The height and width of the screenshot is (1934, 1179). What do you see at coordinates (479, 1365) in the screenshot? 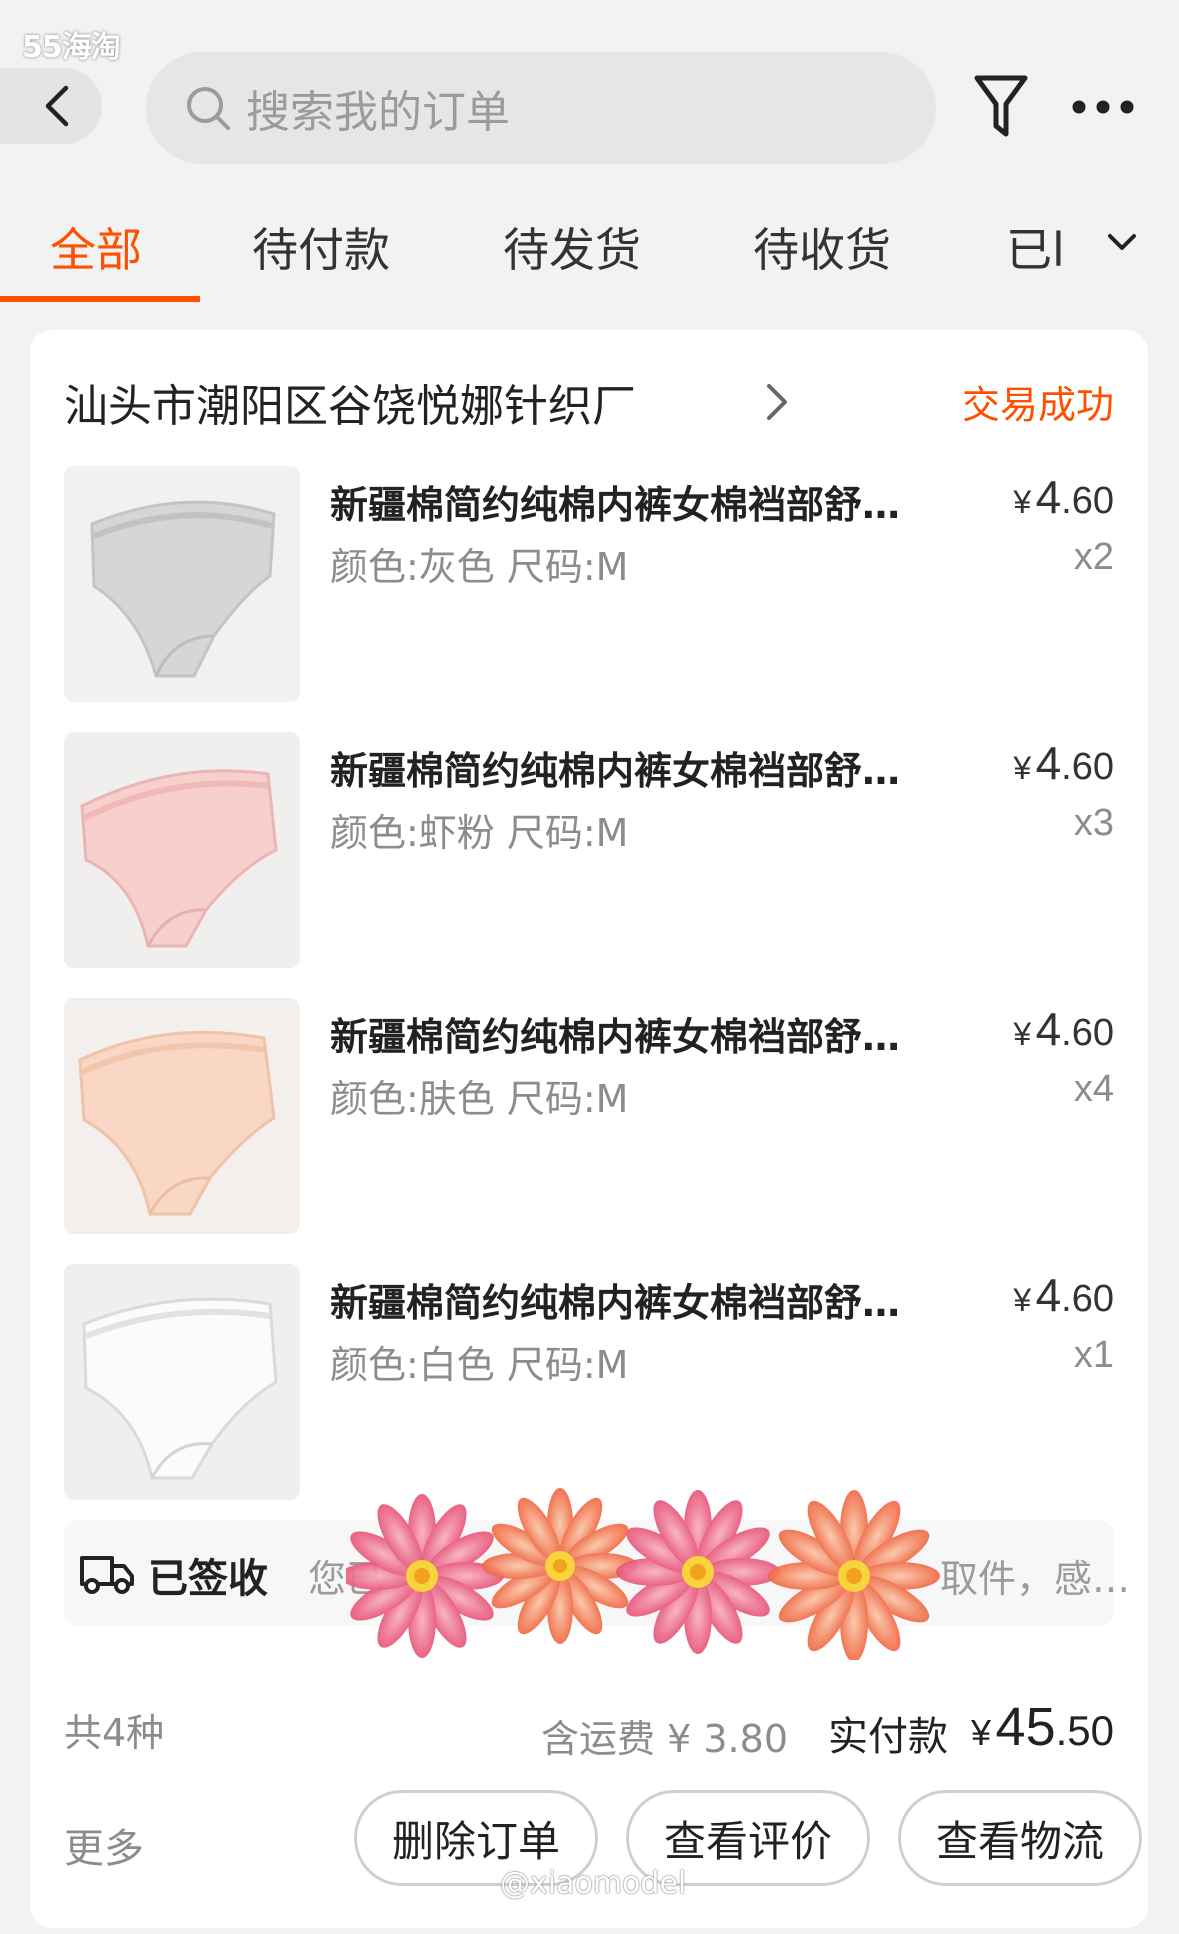
I see `item-spec: 颜色:白色 尺码:M` at bounding box center [479, 1365].